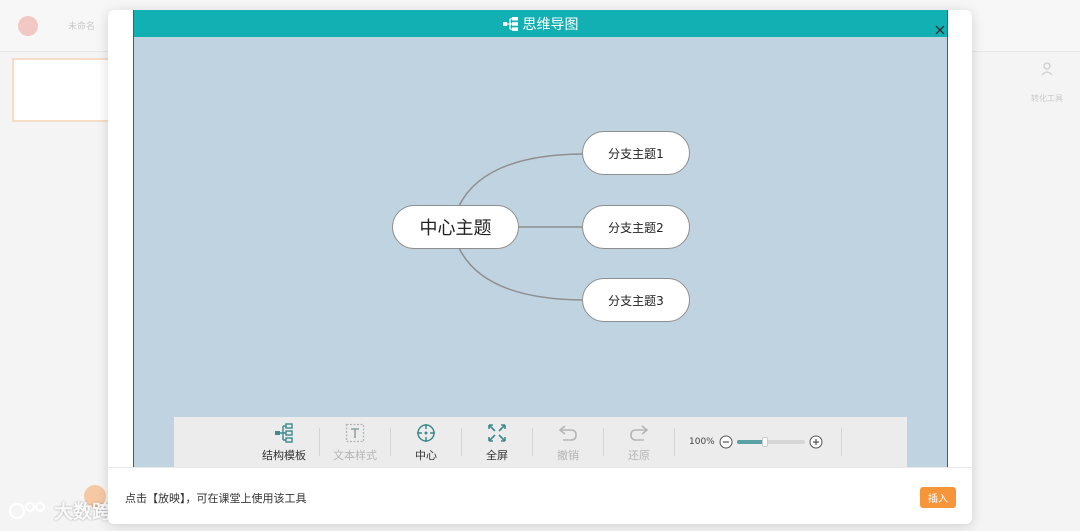 The height and width of the screenshot is (531, 1080). What do you see at coordinates (455, 227) in the screenshot?
I see `center-topic-node: 中心主题` at bounding box center [455, 227].